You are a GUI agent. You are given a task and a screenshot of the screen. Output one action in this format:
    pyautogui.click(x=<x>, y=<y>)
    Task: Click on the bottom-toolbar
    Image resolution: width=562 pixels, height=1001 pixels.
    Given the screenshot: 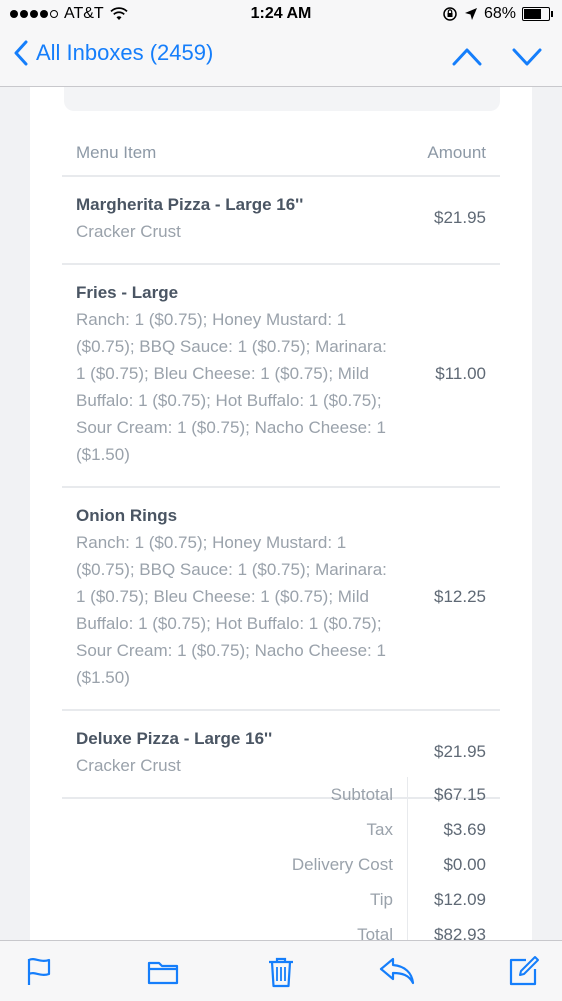 What is the action you would take?
    pyautogui.click(x=281, y=970)
    